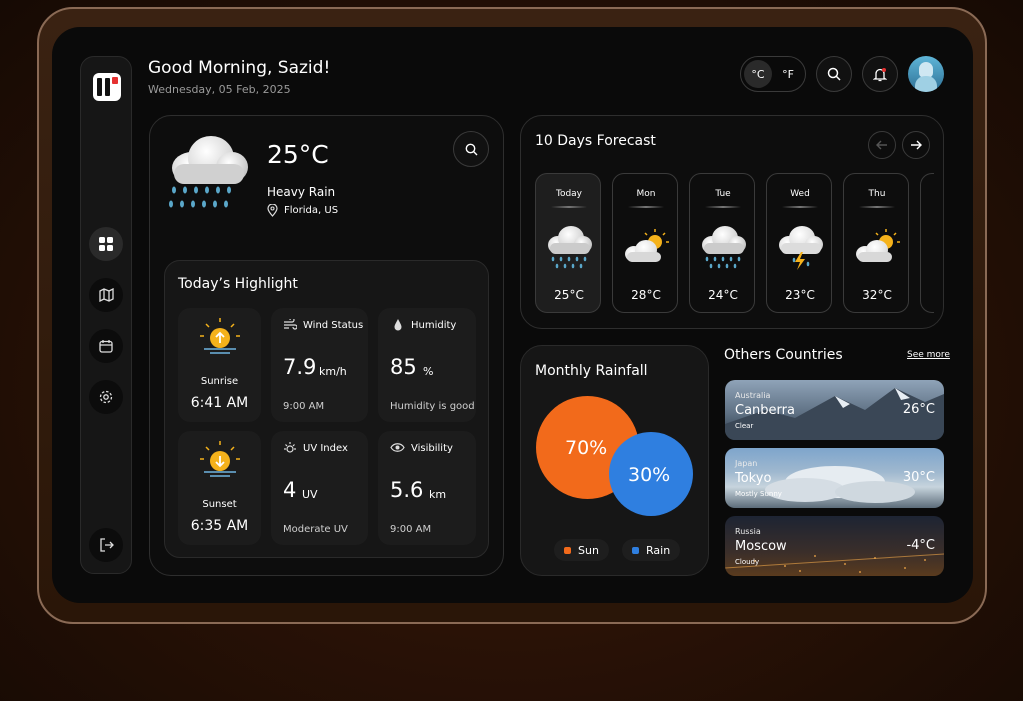 The width and height of the screenshot is (1023, 701). Describe the element at coordinates (586, 448) in the screenshot. I see `sun-share-value: 70%` at that location.